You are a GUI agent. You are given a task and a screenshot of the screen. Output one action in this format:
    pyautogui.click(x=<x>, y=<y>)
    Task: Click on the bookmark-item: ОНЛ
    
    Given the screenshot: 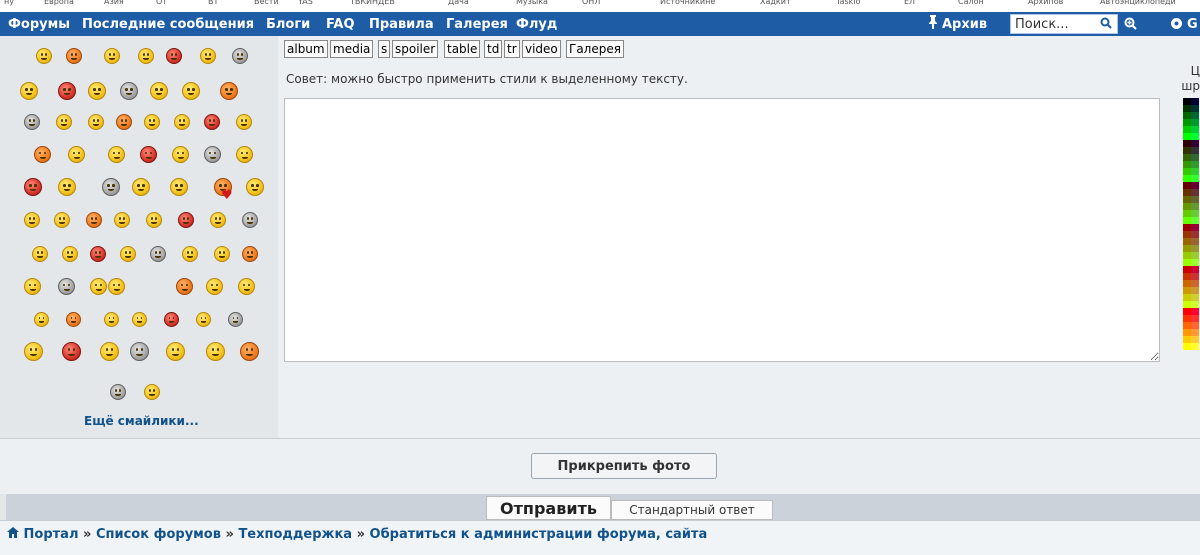 What is the action you would take?
    pyautogui.click(x=591, y=3)
    